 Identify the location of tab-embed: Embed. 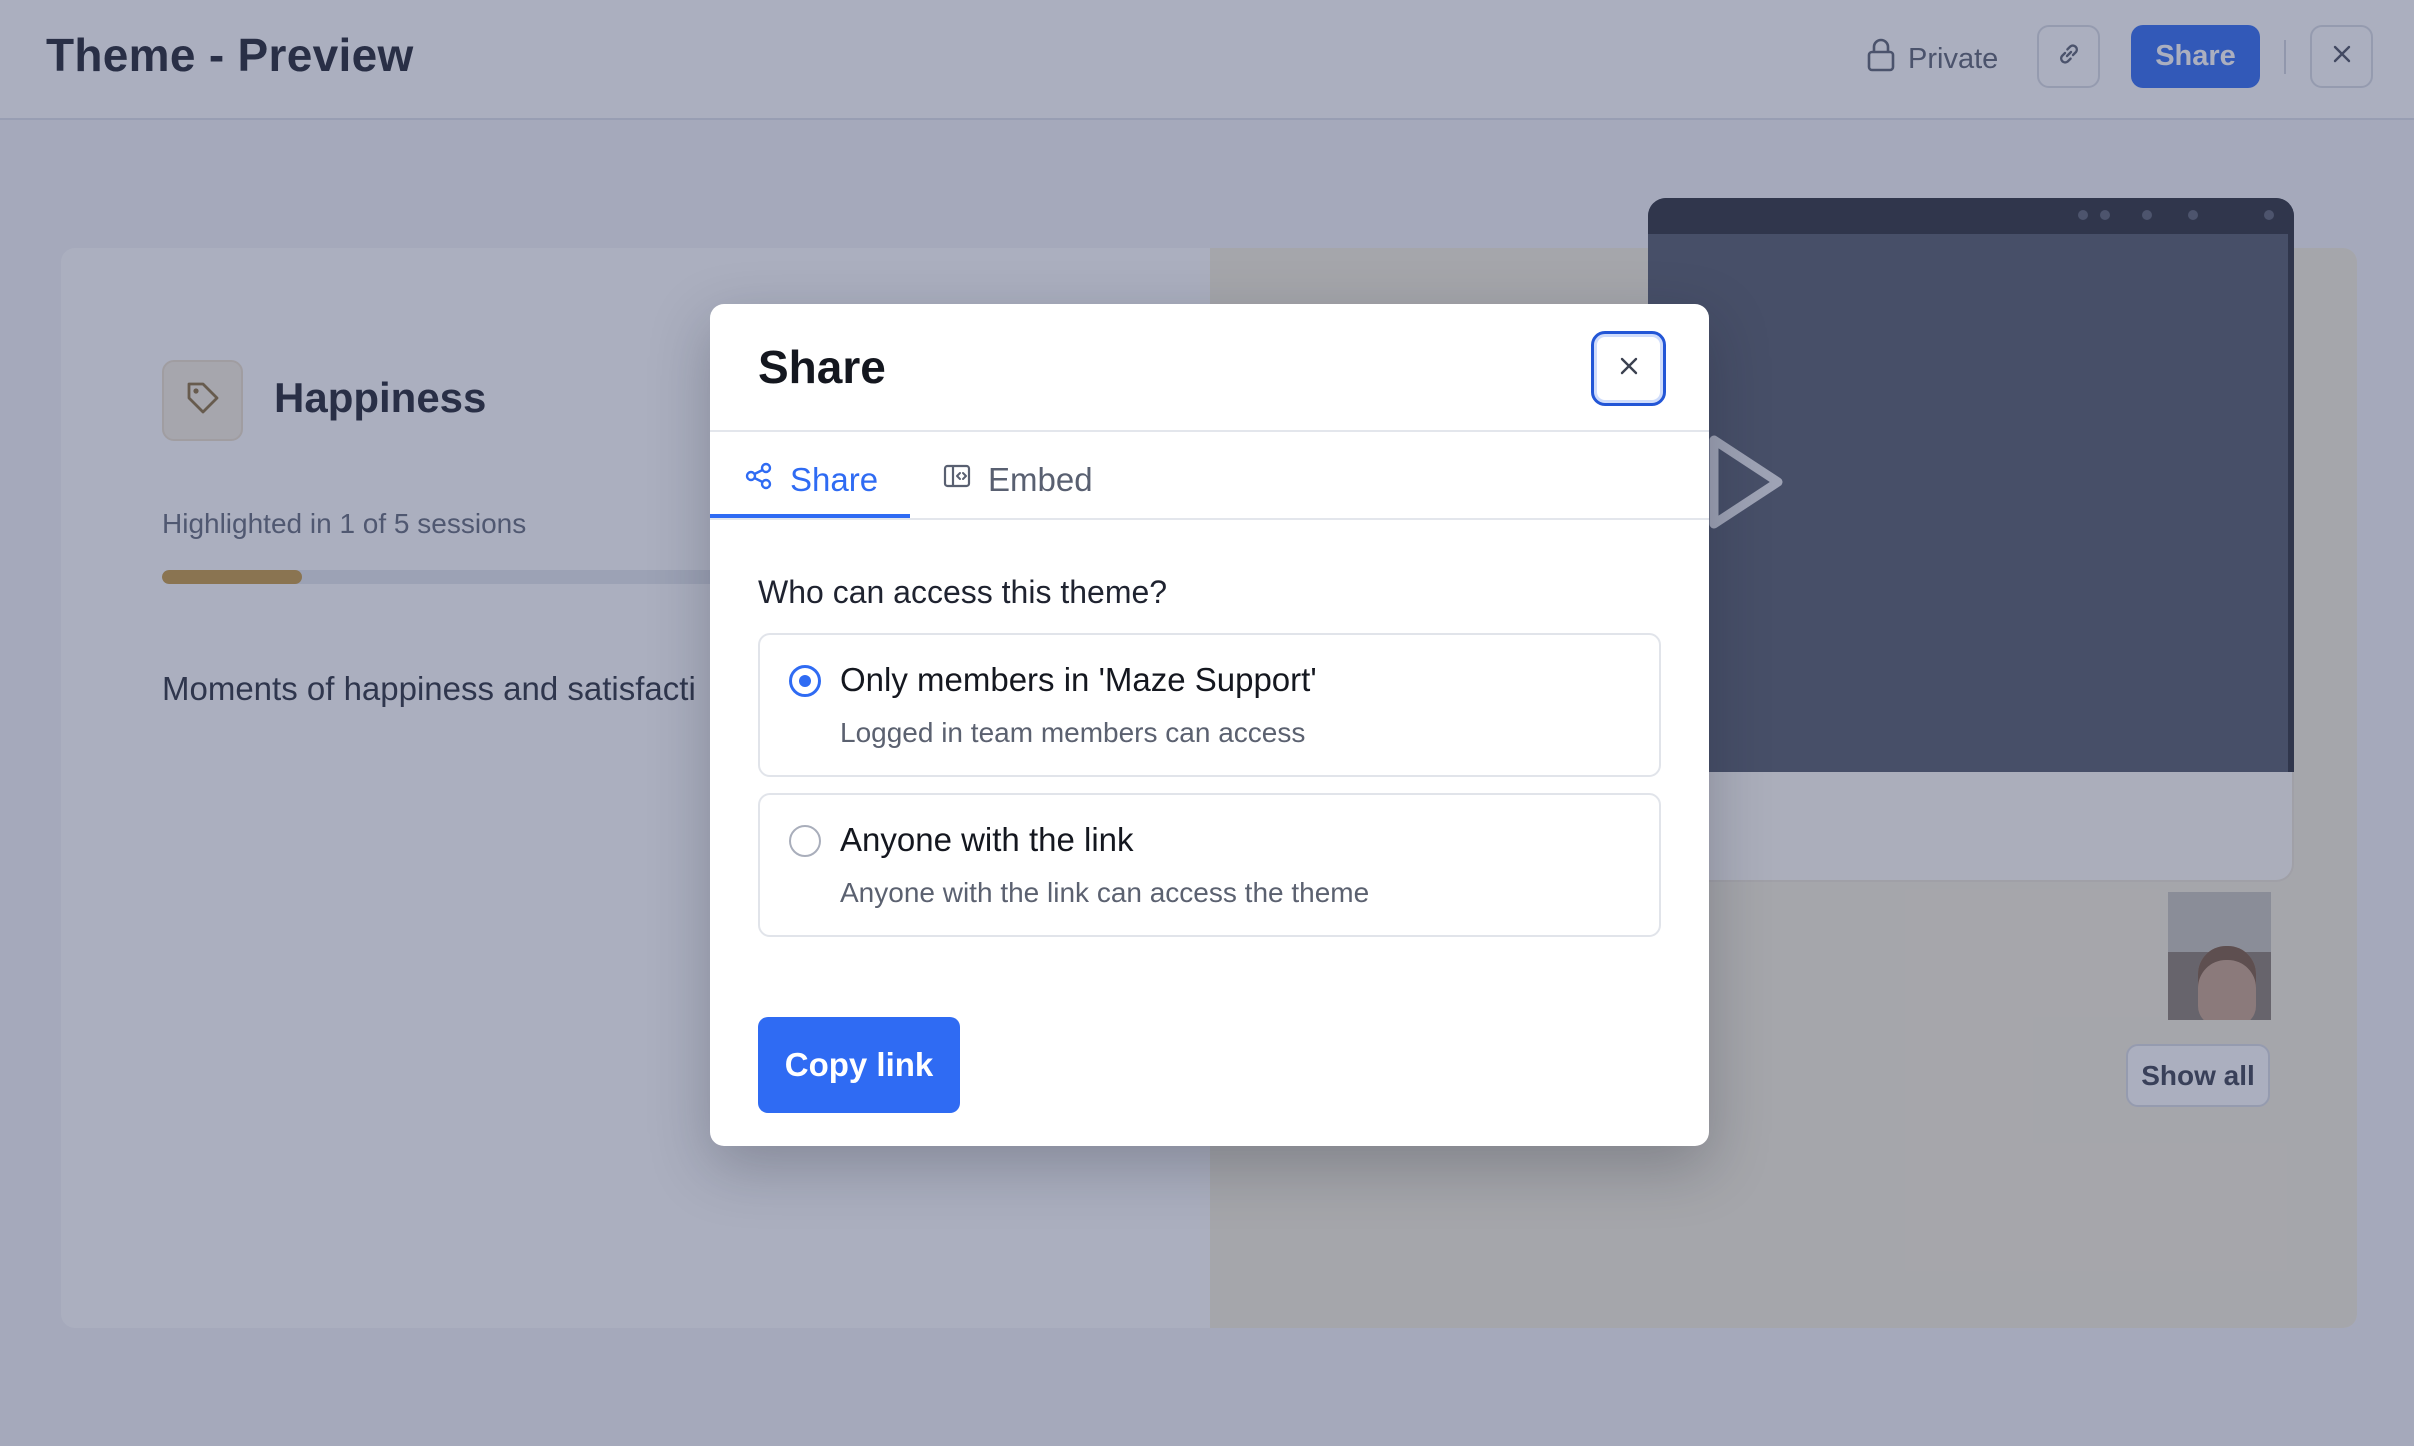
(1017, 480).